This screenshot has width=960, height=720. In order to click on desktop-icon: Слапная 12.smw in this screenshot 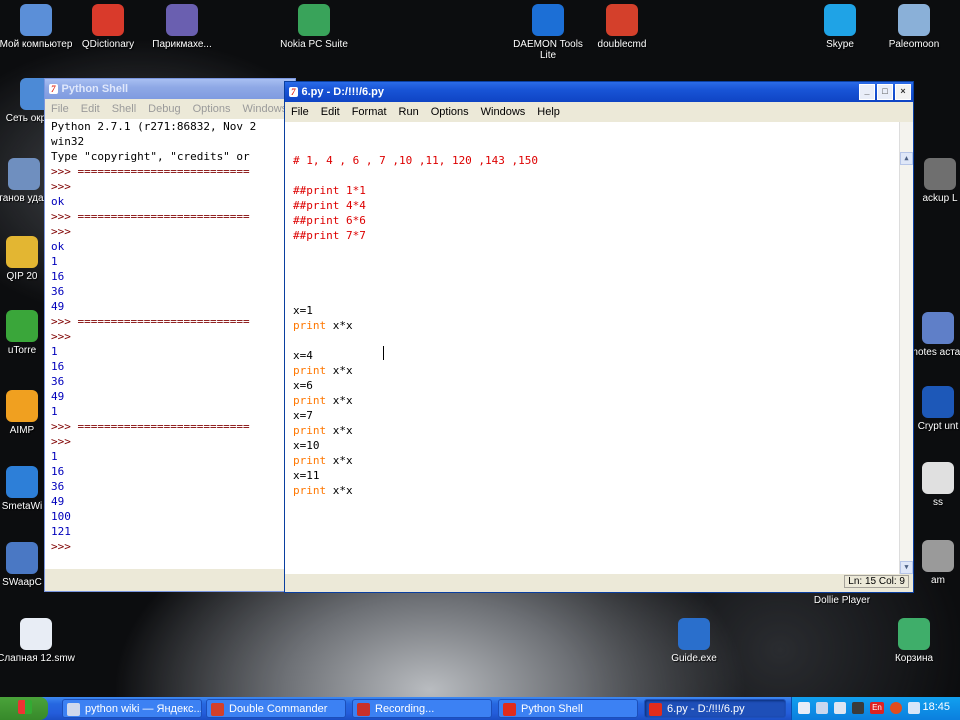, I will do `click(39, 641)`.